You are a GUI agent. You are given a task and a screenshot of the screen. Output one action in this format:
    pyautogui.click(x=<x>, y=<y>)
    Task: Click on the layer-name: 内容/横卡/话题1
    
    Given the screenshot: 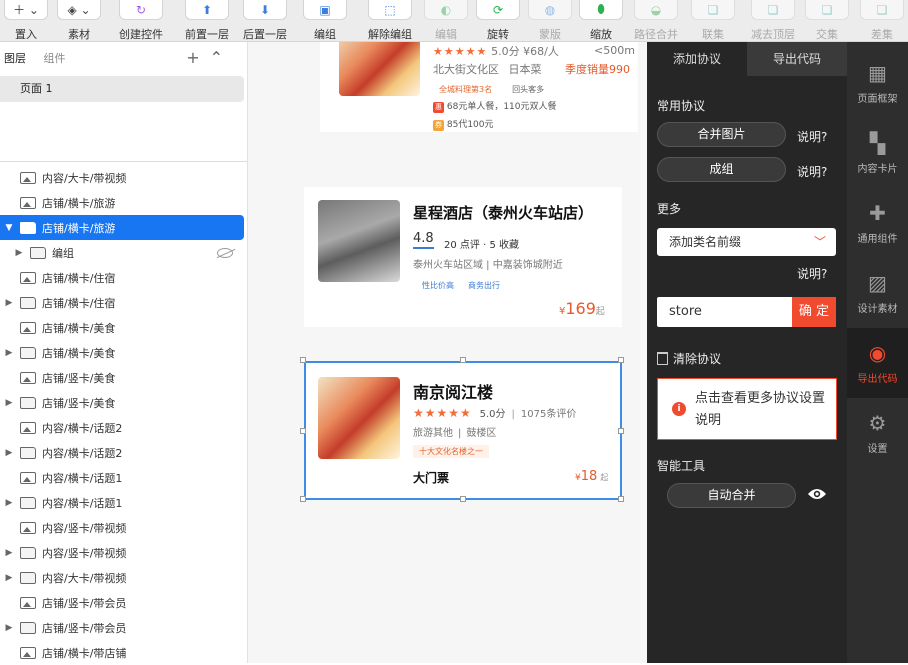 What is the action you would take?
    pyautogui.click(x=82, y=478)
    